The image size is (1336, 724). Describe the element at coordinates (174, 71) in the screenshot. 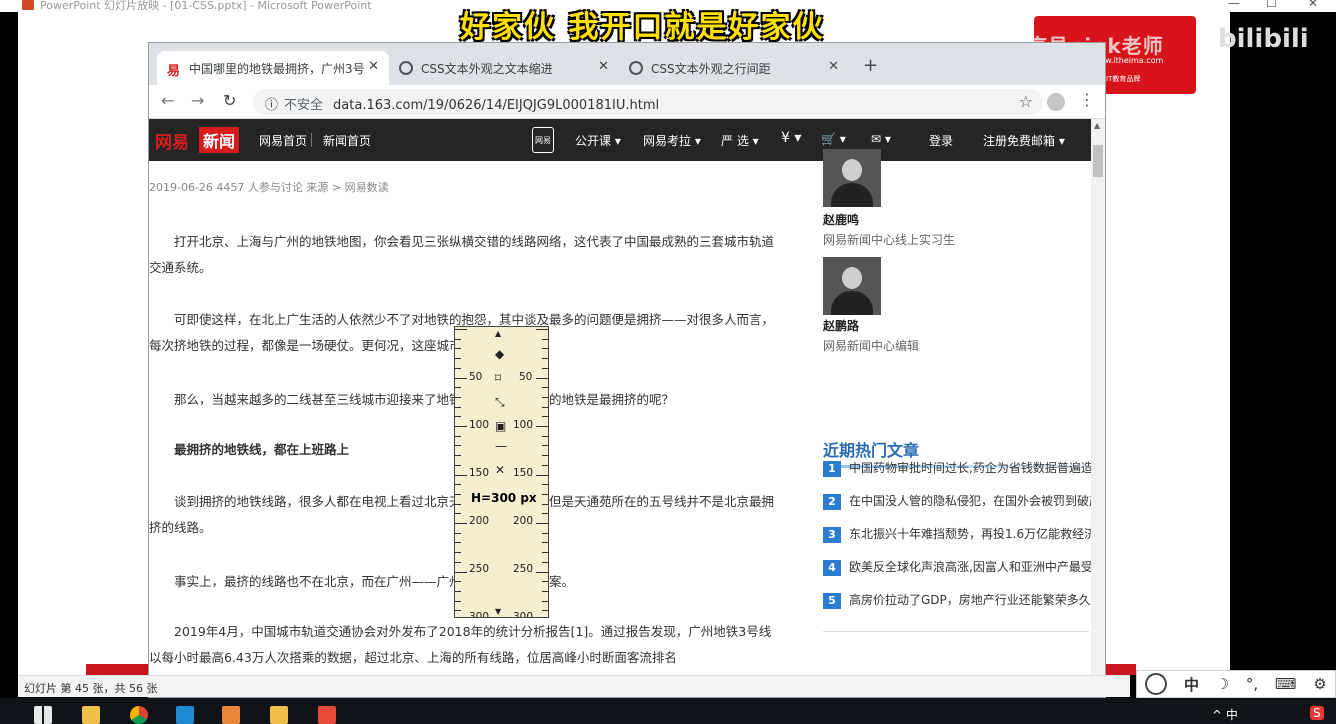

I see `netease-favicon-icon: 易` at that location.